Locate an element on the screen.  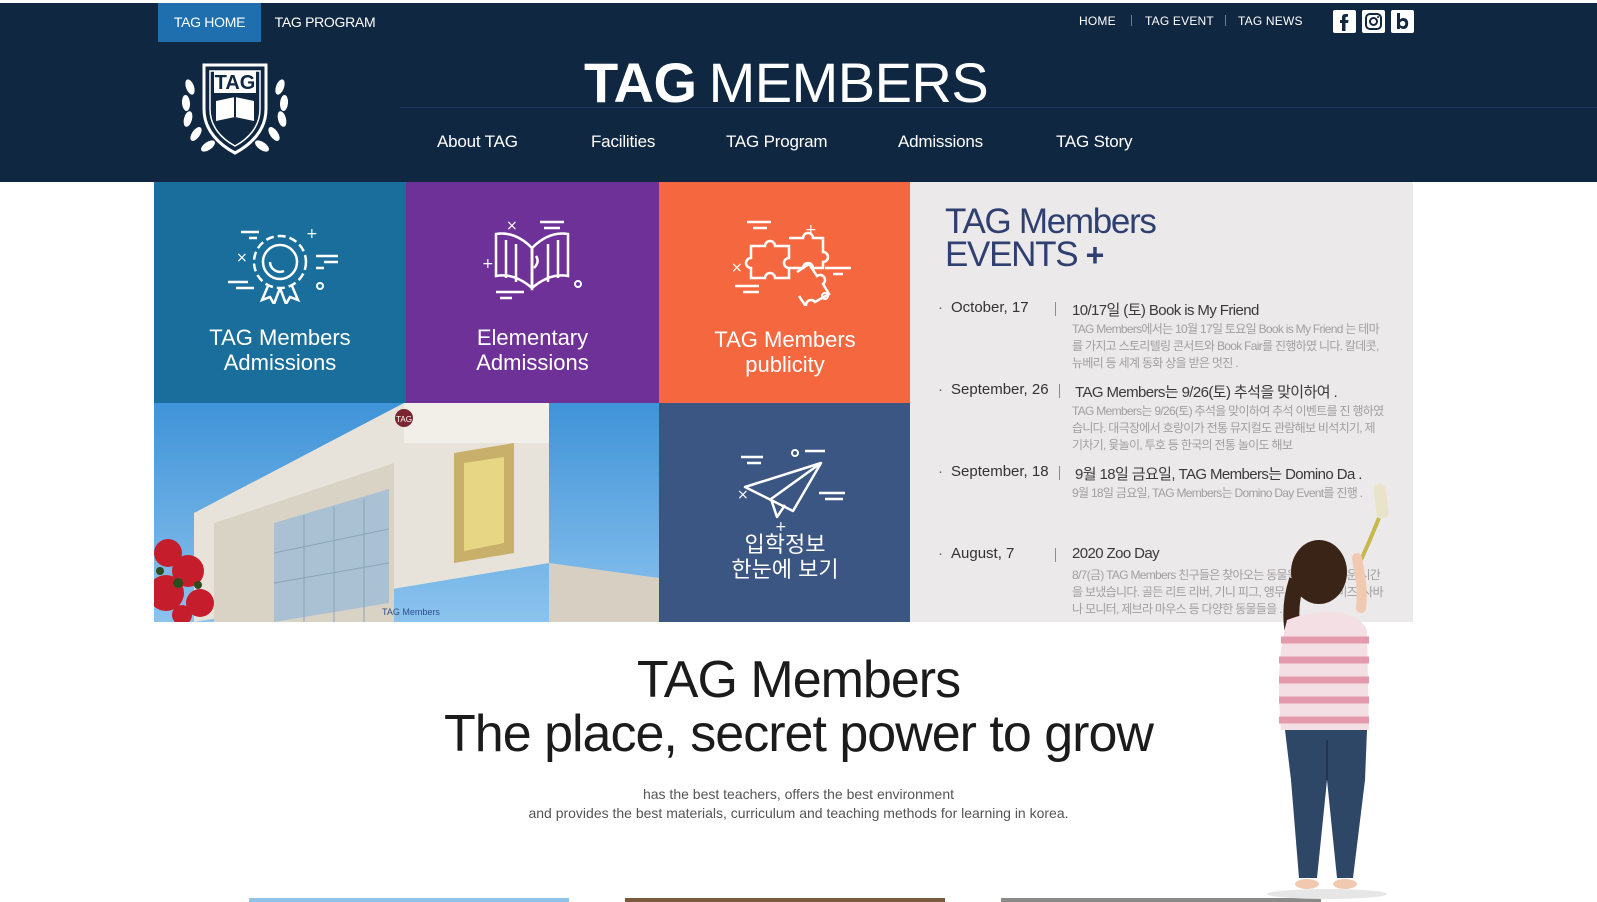
nav-admissions: Admissions is located at coordinates (940, 142).